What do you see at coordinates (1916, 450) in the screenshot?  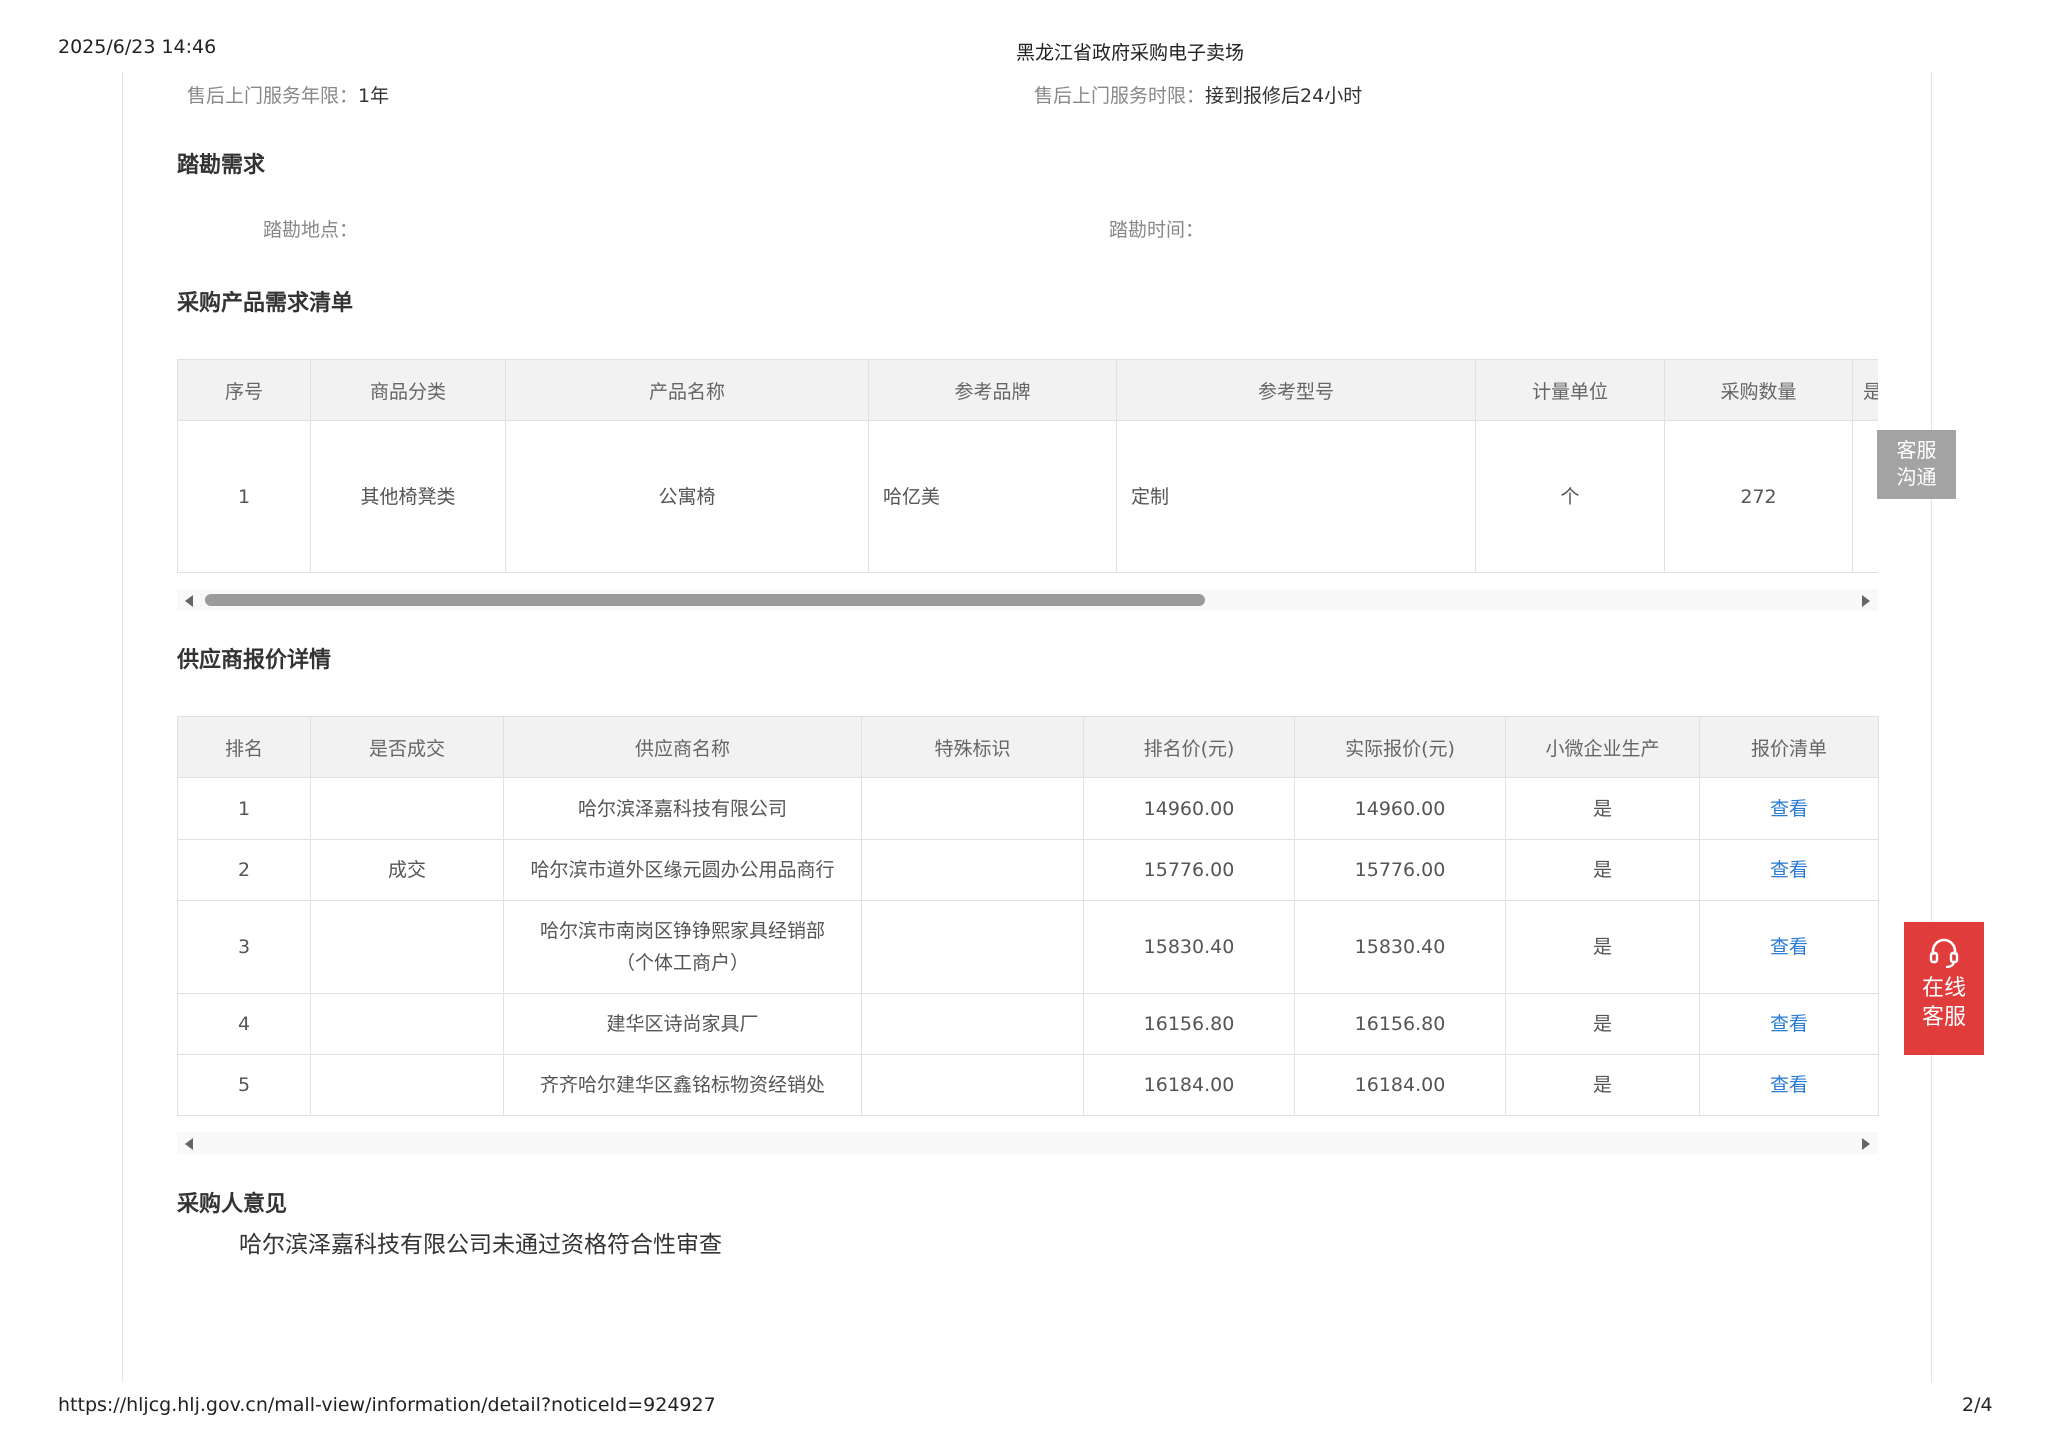 I see `kefu-grey-line1: 客服` at bounding box center [1916, 450].